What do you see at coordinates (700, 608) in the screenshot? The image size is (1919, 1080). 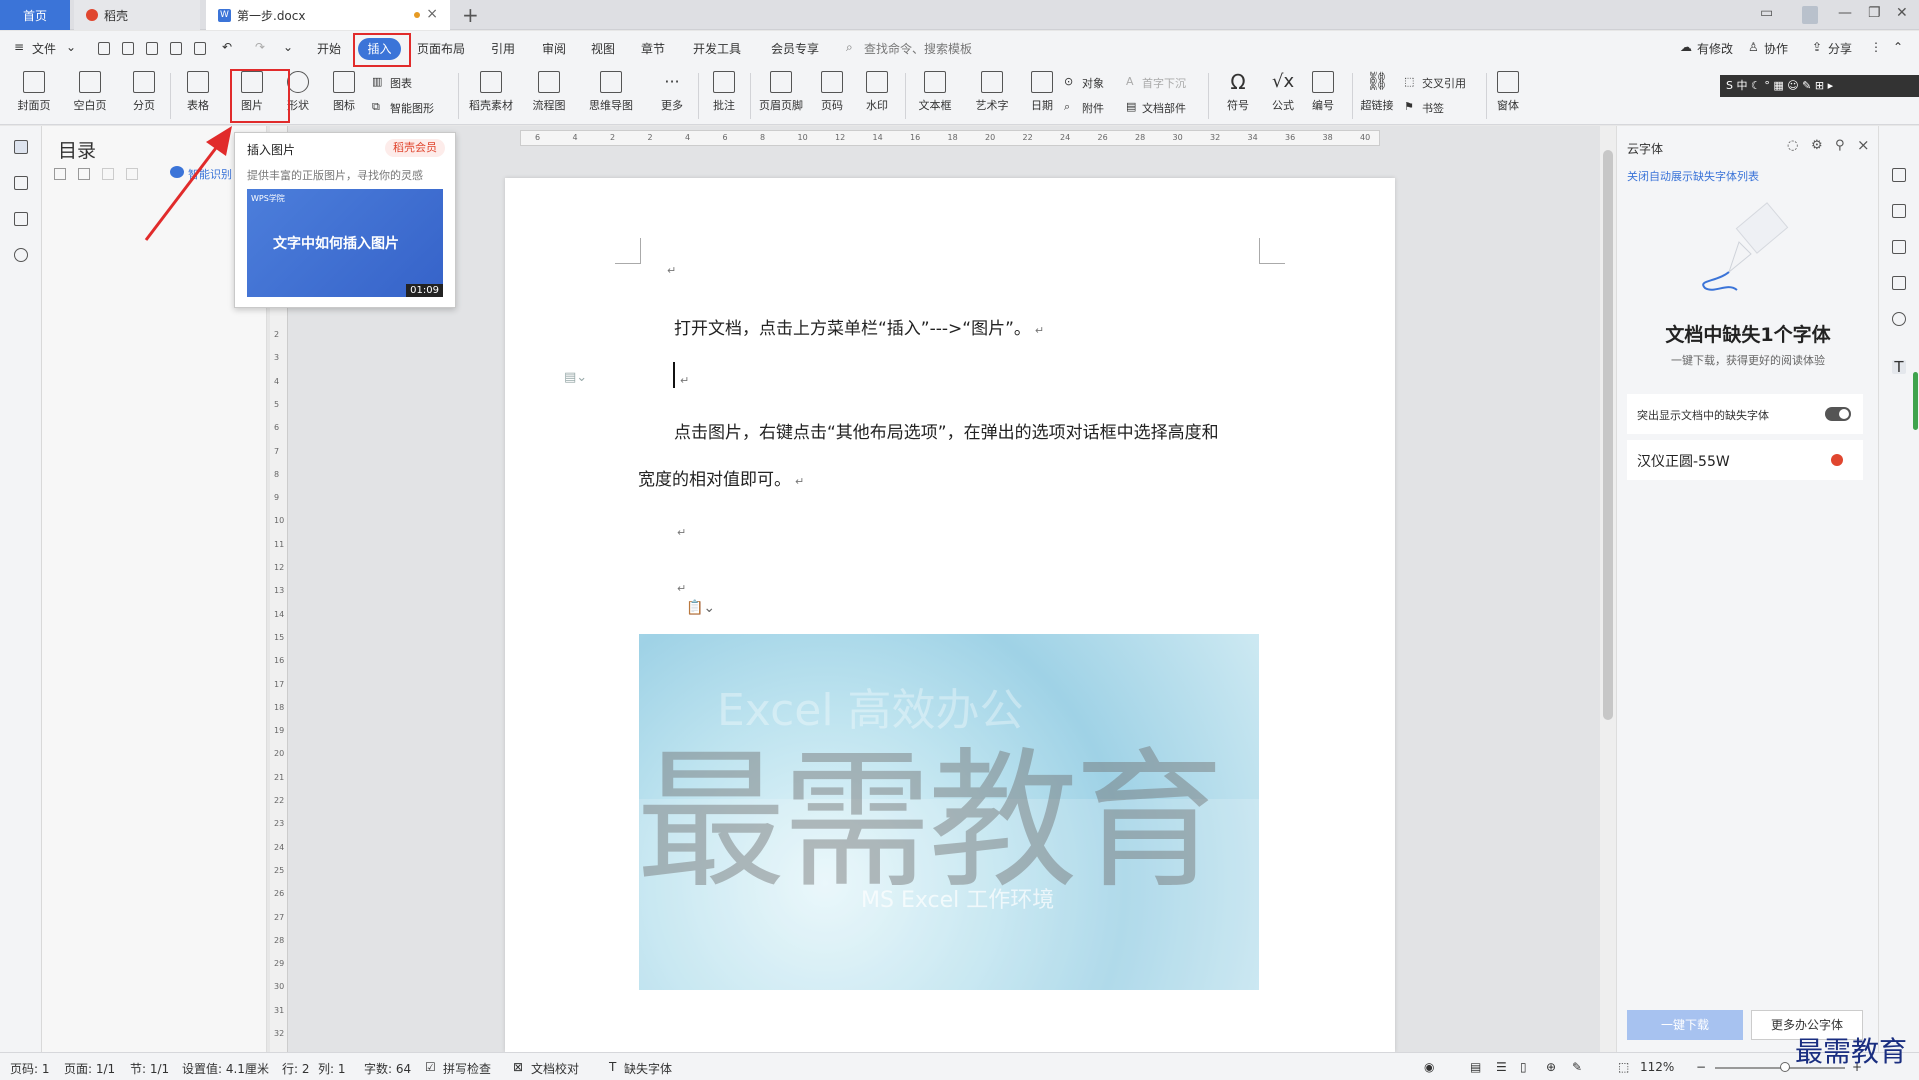 I see `paste-options-icon: 📋⌄` at bounding box center [700, 608].